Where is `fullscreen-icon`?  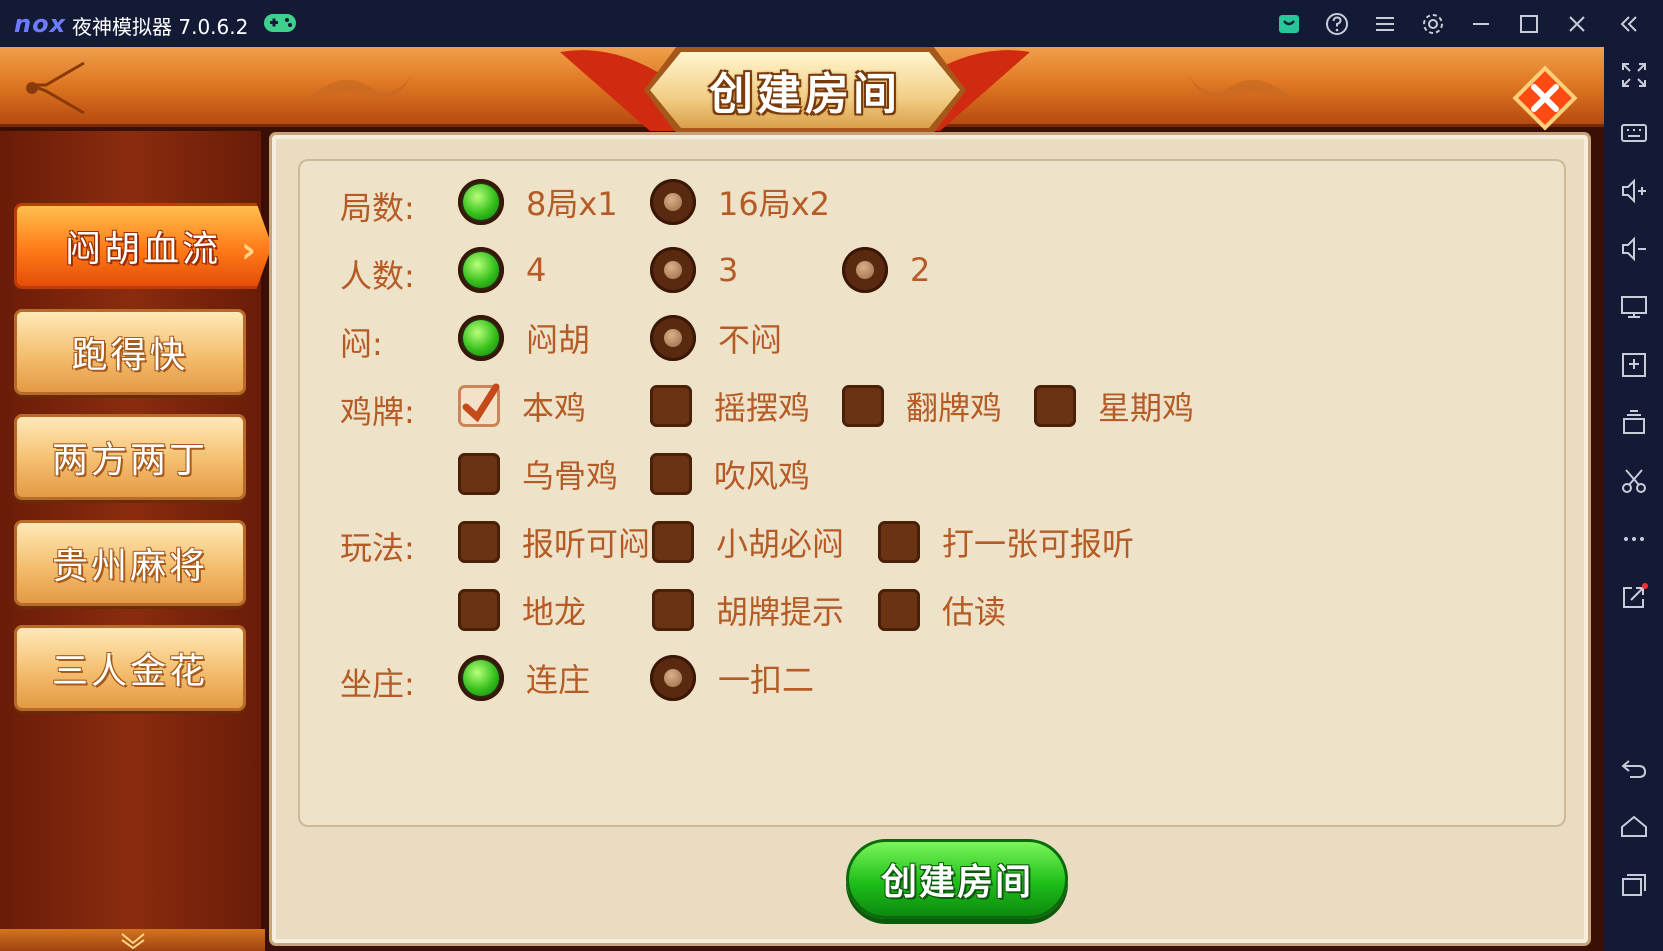
fullscreen-icon is located at coordinates (1634, 75).